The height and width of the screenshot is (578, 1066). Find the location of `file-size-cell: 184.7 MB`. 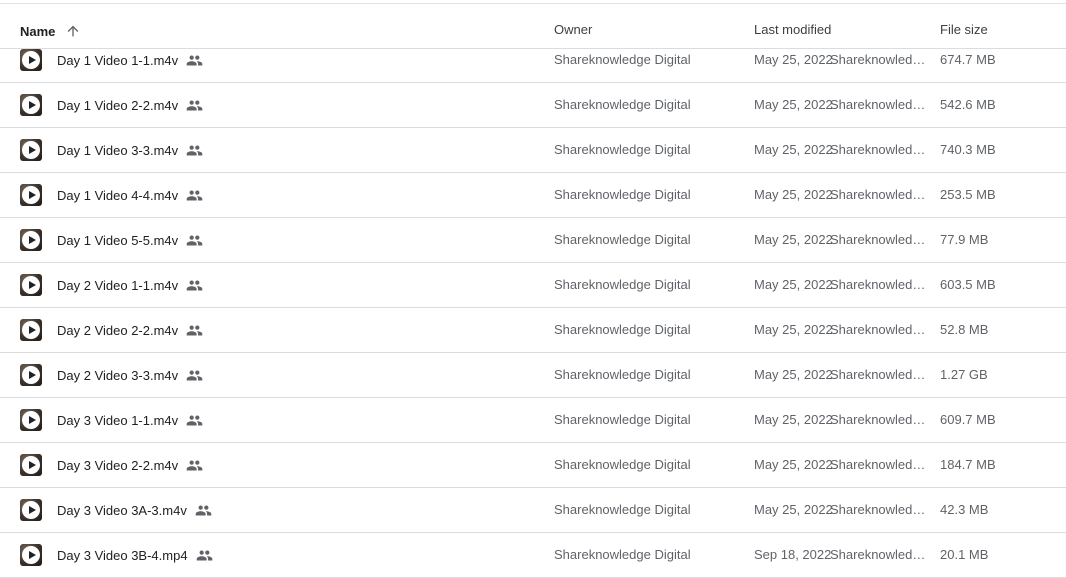

file-size-cell: 184.7 MB is located at coordinates (968, 464).